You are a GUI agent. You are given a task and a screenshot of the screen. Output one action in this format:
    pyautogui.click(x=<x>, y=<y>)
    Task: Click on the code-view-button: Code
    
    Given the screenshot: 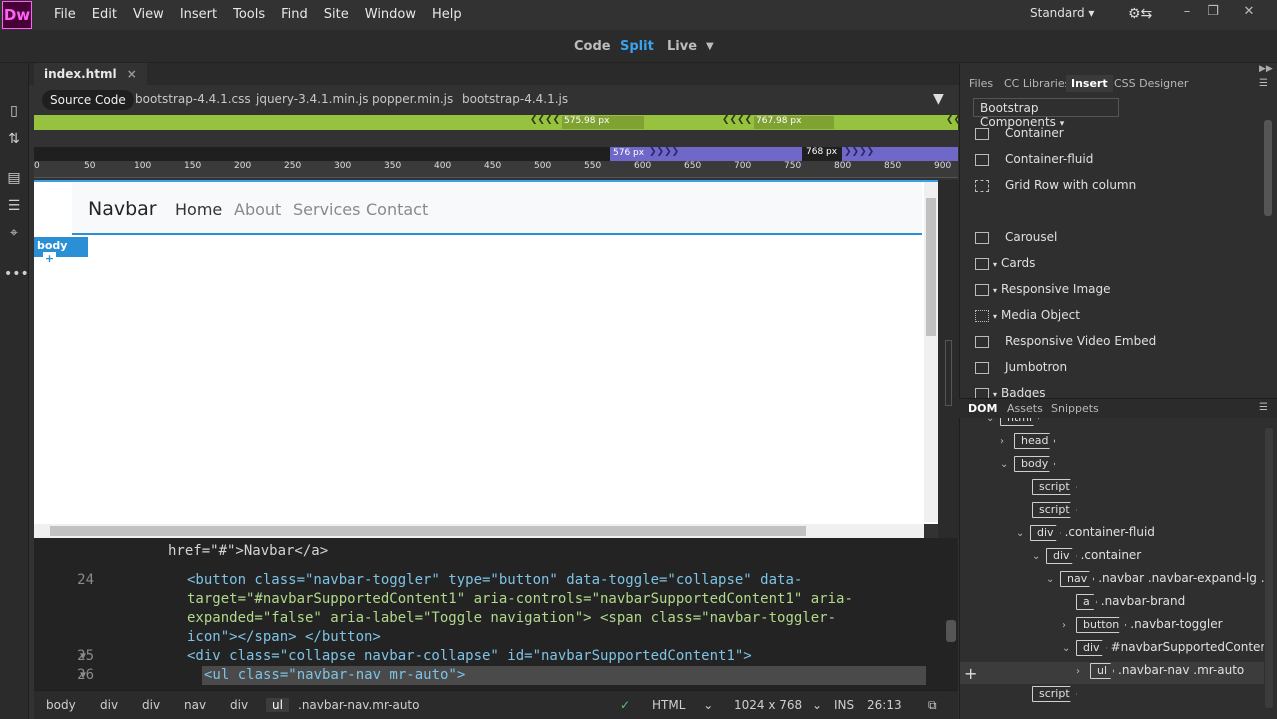 What is the action you would take?
    pyautogui.click(x=592, y=46)
    